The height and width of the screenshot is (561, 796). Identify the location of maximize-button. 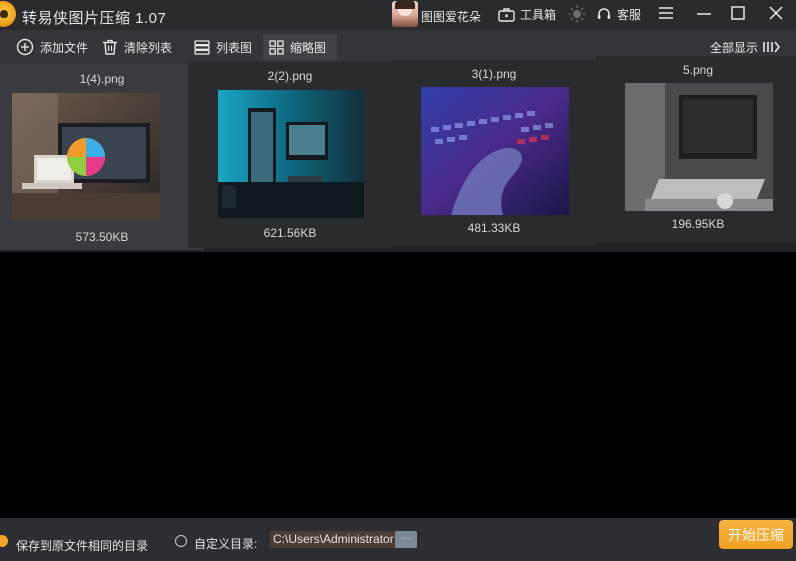
(738, 13).